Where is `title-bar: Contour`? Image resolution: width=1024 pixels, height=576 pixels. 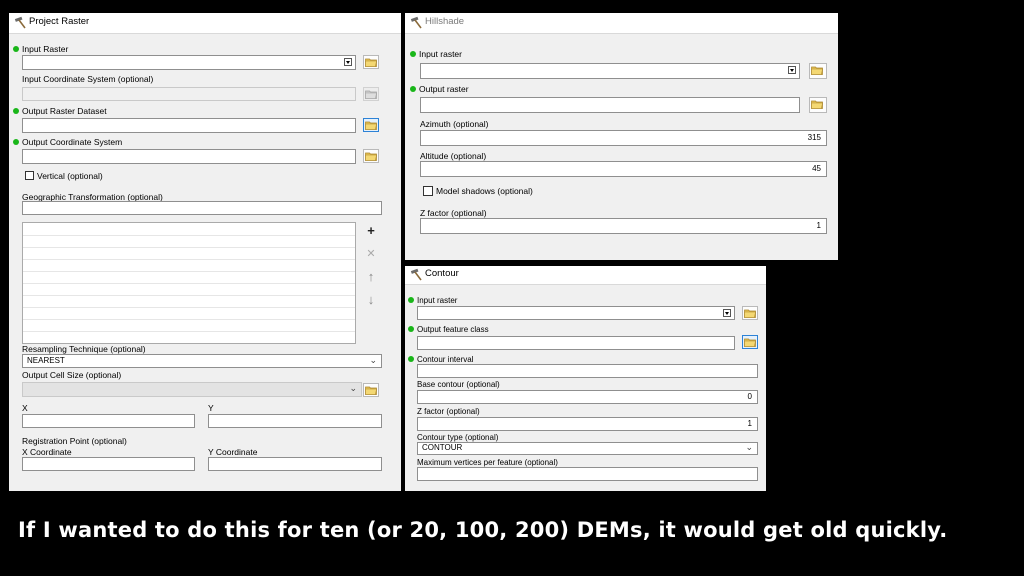 title-bar: Contour is located at coordinates (585, 275).